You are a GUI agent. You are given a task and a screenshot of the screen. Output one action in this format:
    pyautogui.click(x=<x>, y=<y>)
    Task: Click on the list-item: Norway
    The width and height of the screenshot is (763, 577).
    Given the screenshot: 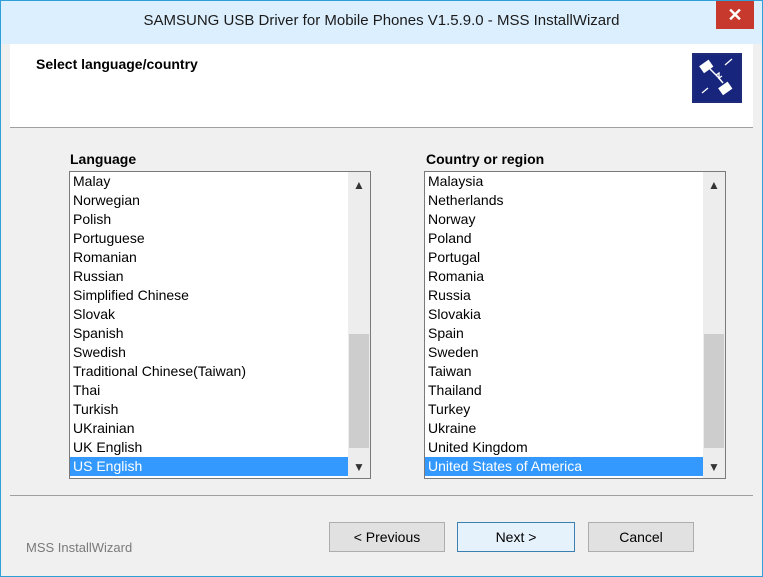 What is the action you would take?
    pyautogui.click(x=564, y=219)
    